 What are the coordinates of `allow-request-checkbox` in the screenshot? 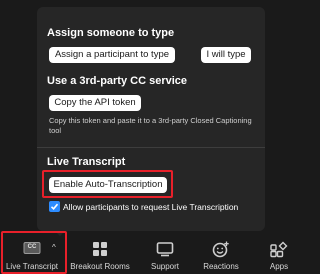 It's located at (54, 206).